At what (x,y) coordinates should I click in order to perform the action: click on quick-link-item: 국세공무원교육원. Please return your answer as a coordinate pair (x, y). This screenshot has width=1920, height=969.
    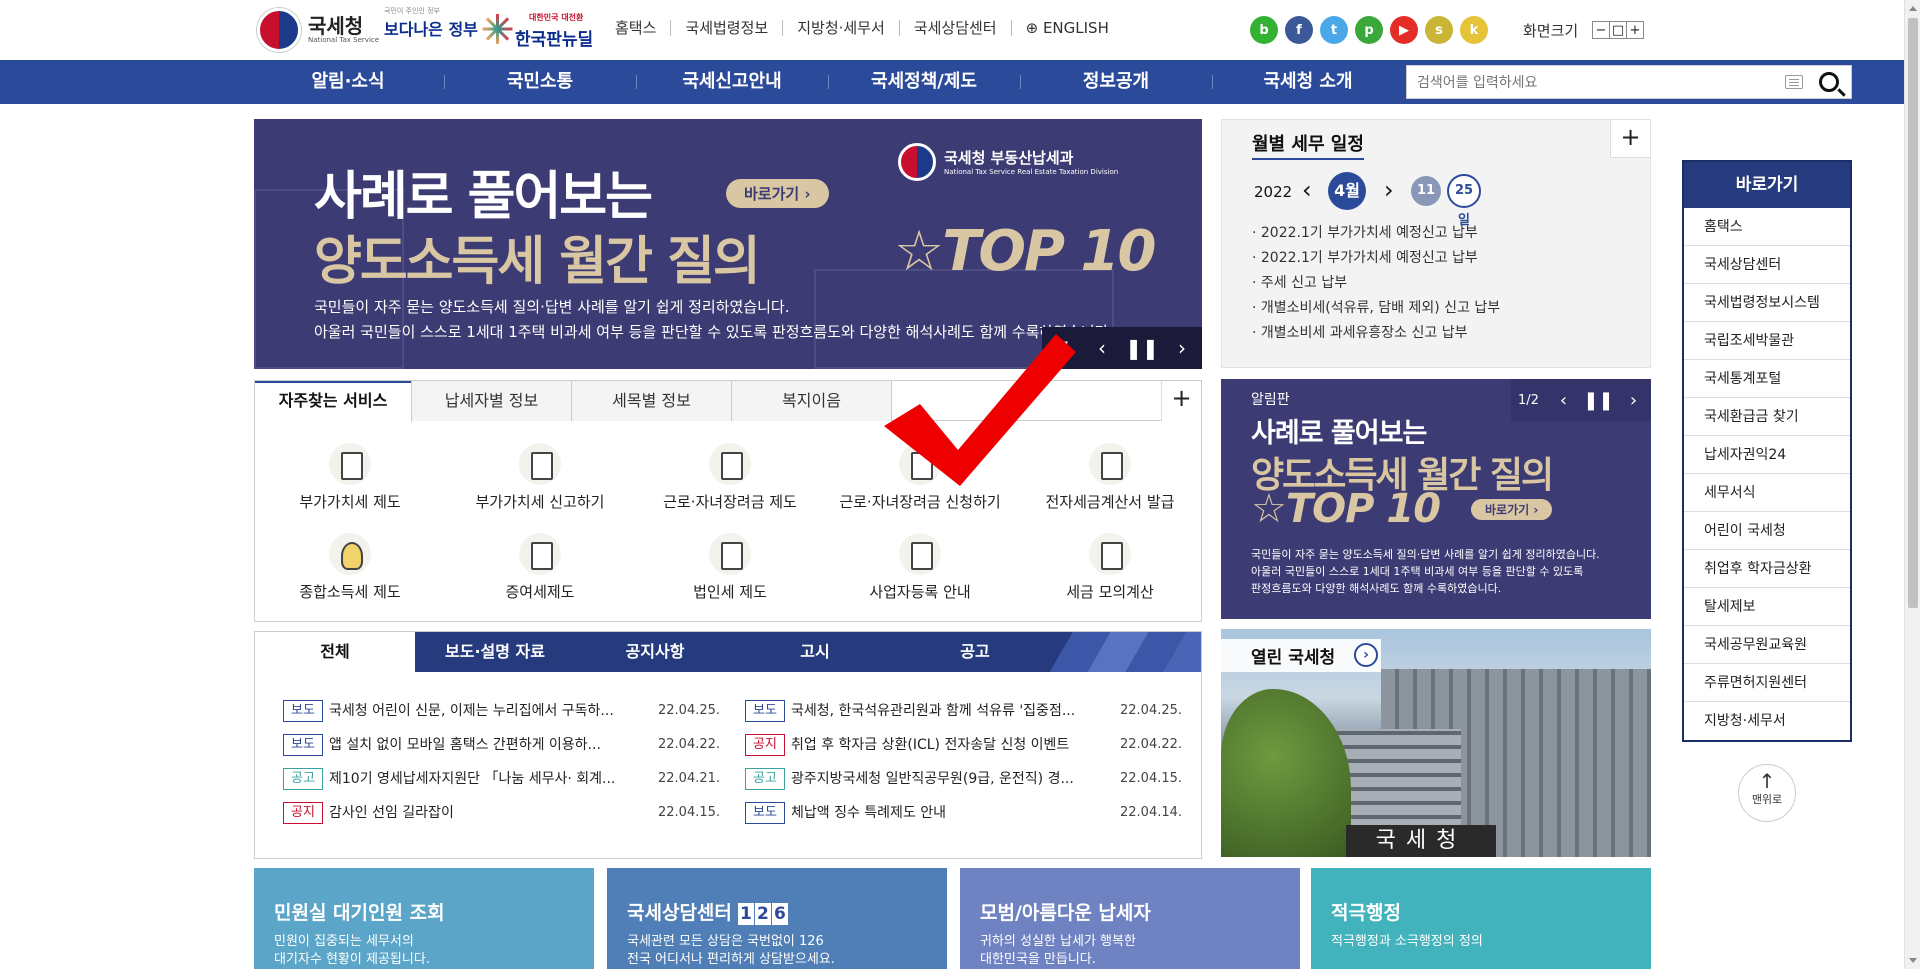
    Looking at the image, I should click on (1767, 645).